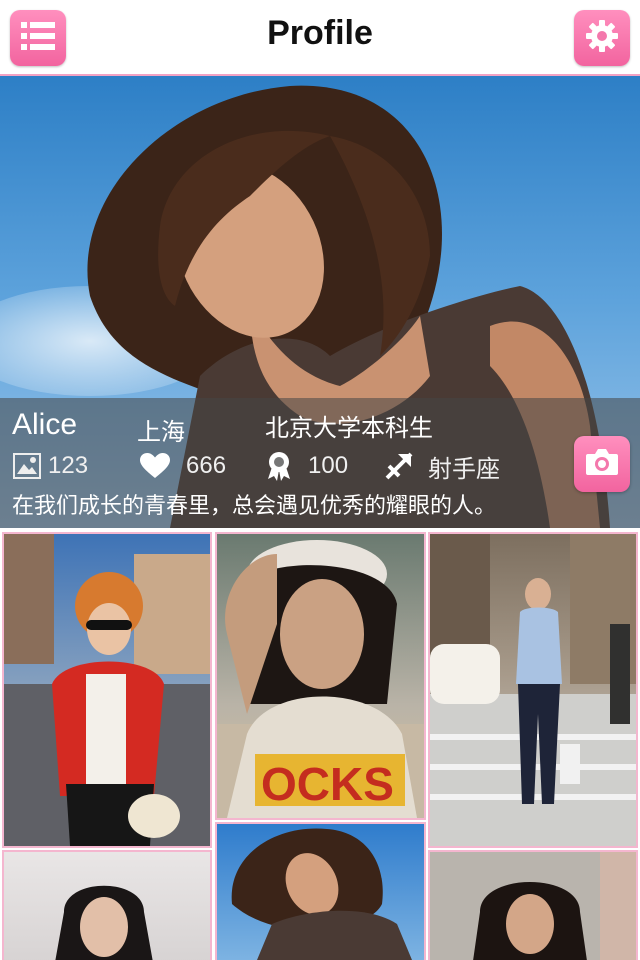 This screenshot has width=640, height=960. I want to click on awards-stat: 100, so click(306, 466).